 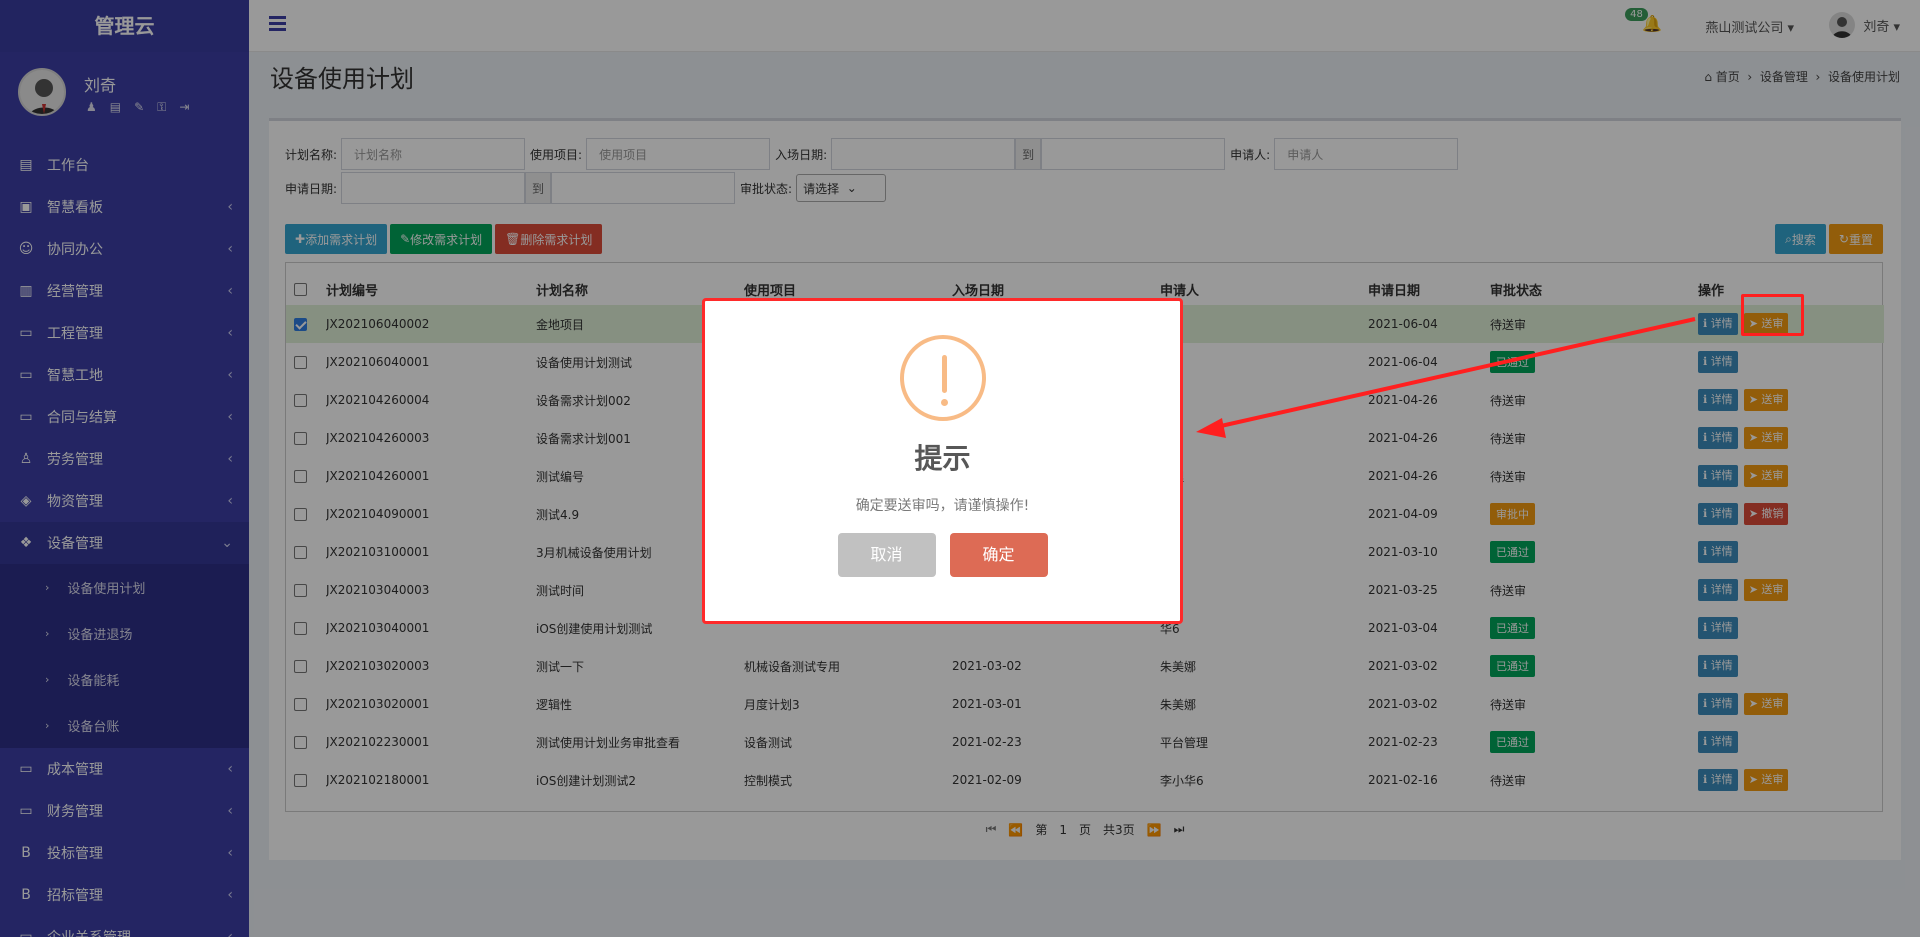 I want to click on warning-icon, so click(x=942, y=378).